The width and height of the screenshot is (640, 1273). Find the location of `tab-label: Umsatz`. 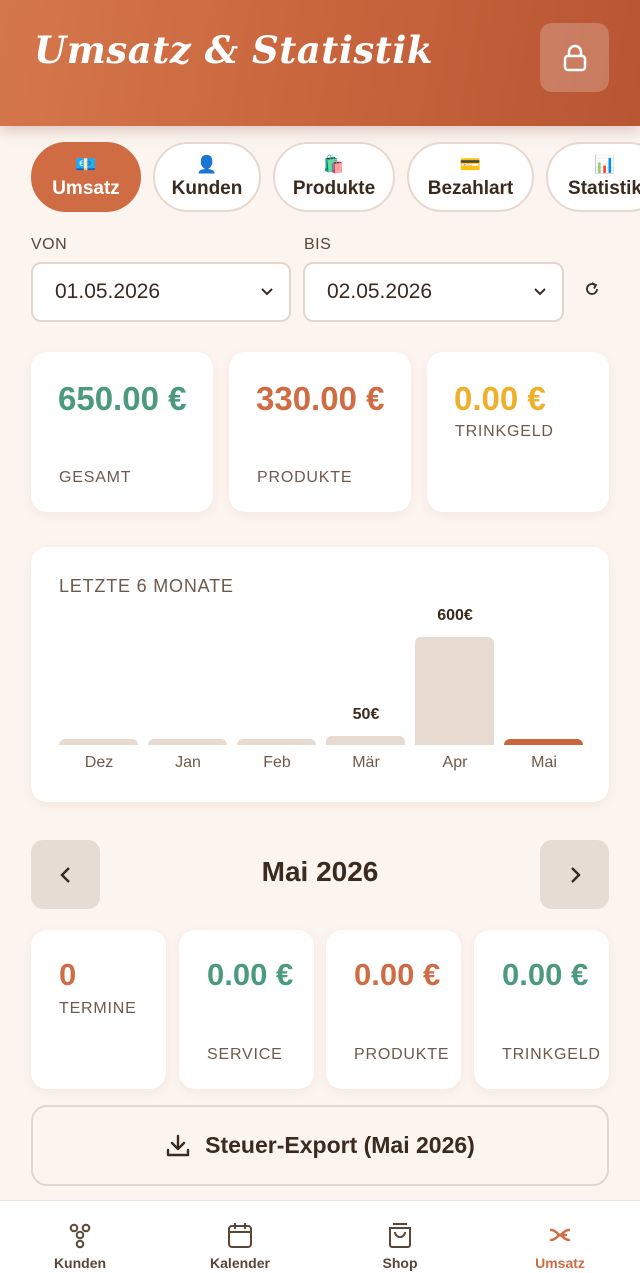

tab-label: Umsatz is located at coordinates (86, 188).